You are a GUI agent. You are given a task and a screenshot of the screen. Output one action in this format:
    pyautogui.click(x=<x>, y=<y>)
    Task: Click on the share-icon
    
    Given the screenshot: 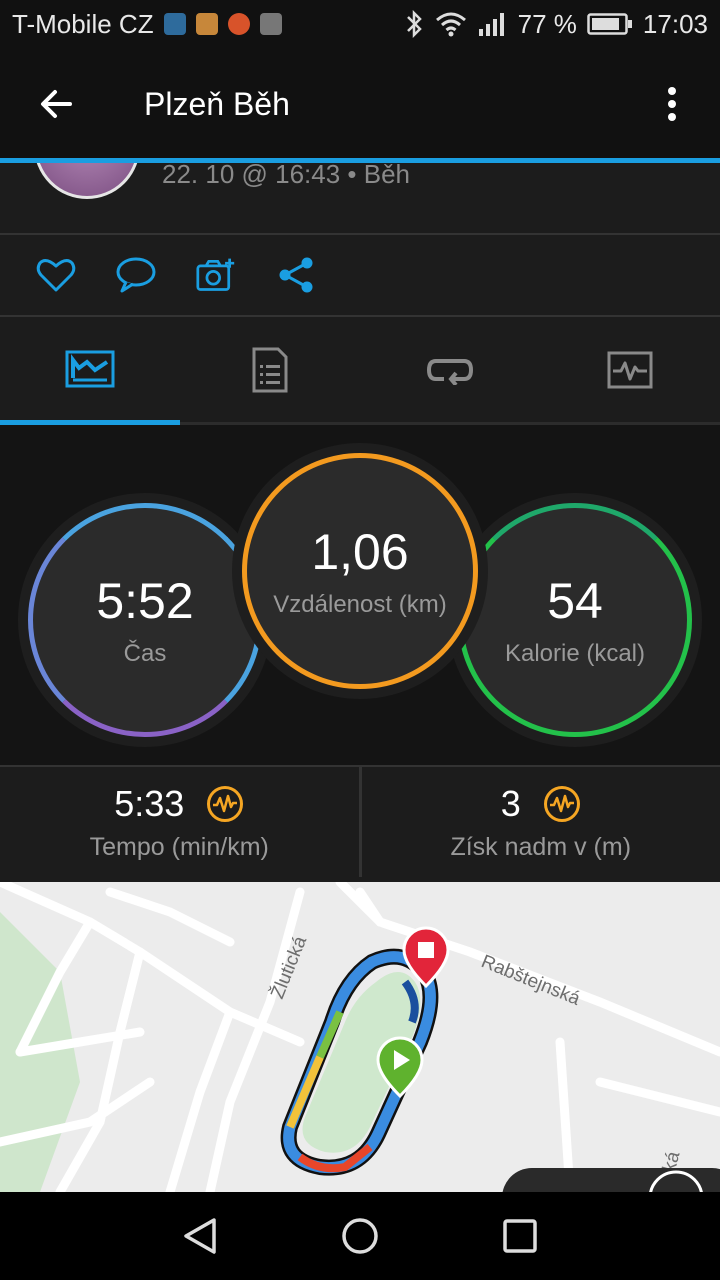 What is the action you would take?
    pyautogui.click(x=296, y=275)
    